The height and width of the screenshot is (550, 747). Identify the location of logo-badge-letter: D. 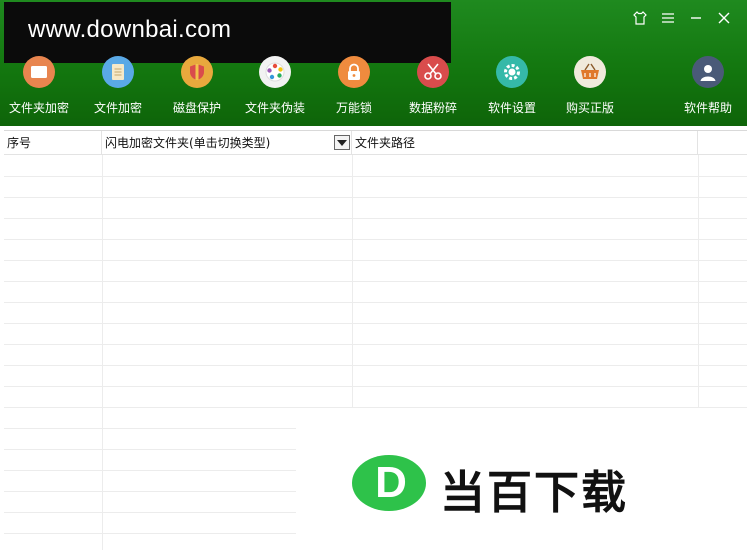
(391, 482).